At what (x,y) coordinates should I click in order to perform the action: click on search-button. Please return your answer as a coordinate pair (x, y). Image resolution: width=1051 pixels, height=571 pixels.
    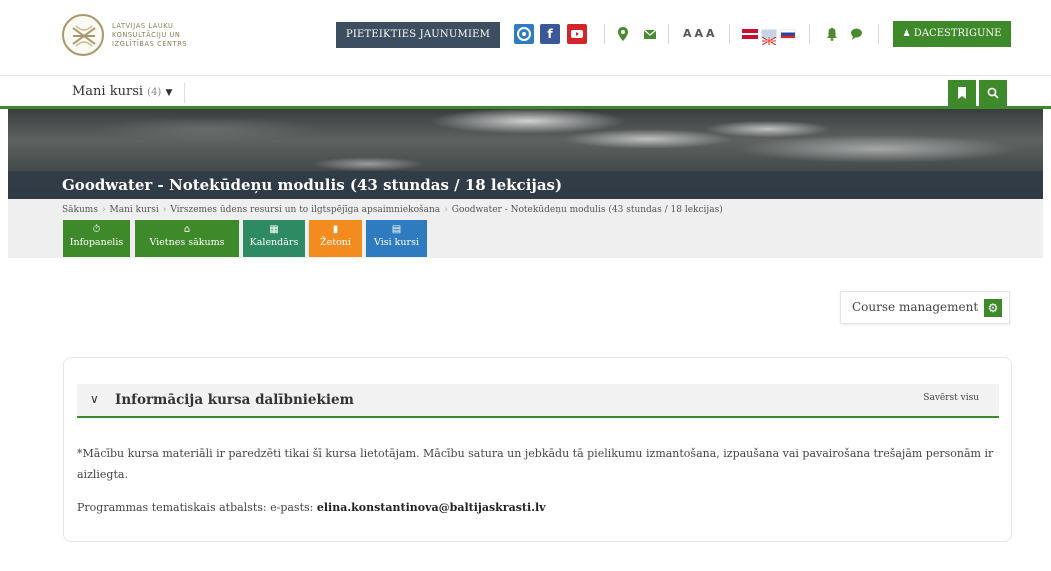
    Looking at the image, I should click on (993, 93).